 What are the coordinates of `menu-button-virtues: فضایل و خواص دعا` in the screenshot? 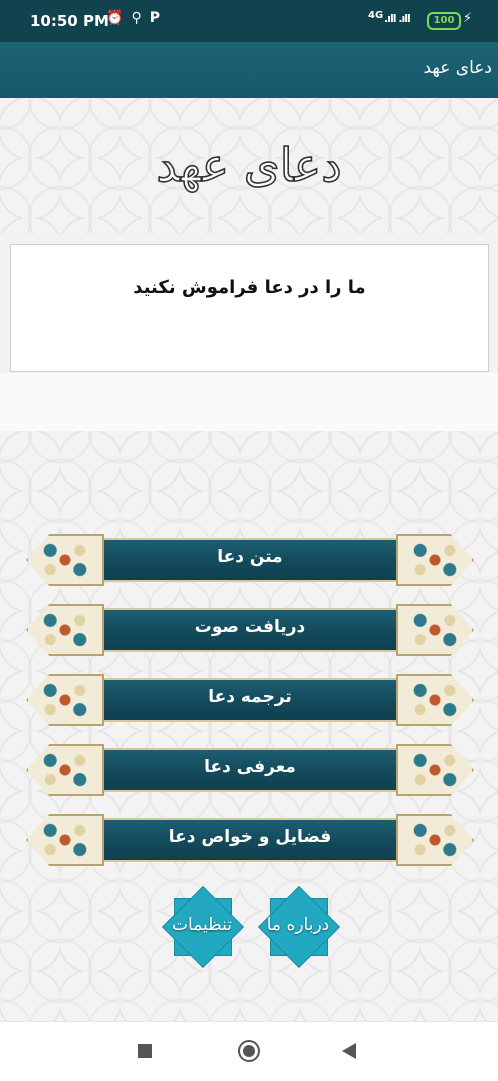 It's located at (250, 840).